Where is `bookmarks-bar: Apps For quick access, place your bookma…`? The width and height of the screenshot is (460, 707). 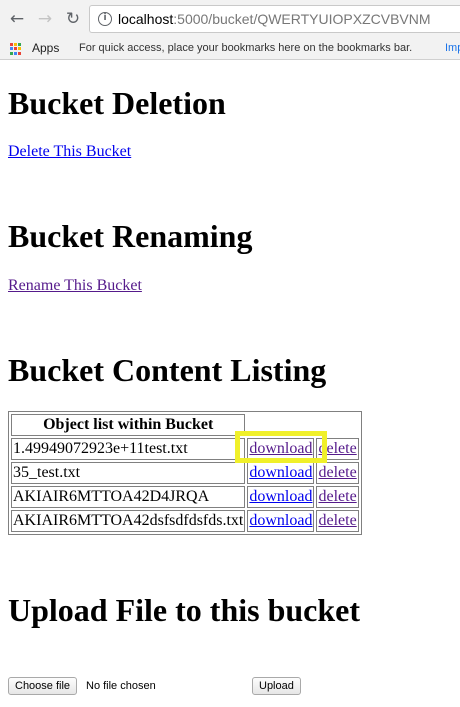 bookmarks-bar: Apps For quick access, place your bookma… is located at coordinates (230, 49).